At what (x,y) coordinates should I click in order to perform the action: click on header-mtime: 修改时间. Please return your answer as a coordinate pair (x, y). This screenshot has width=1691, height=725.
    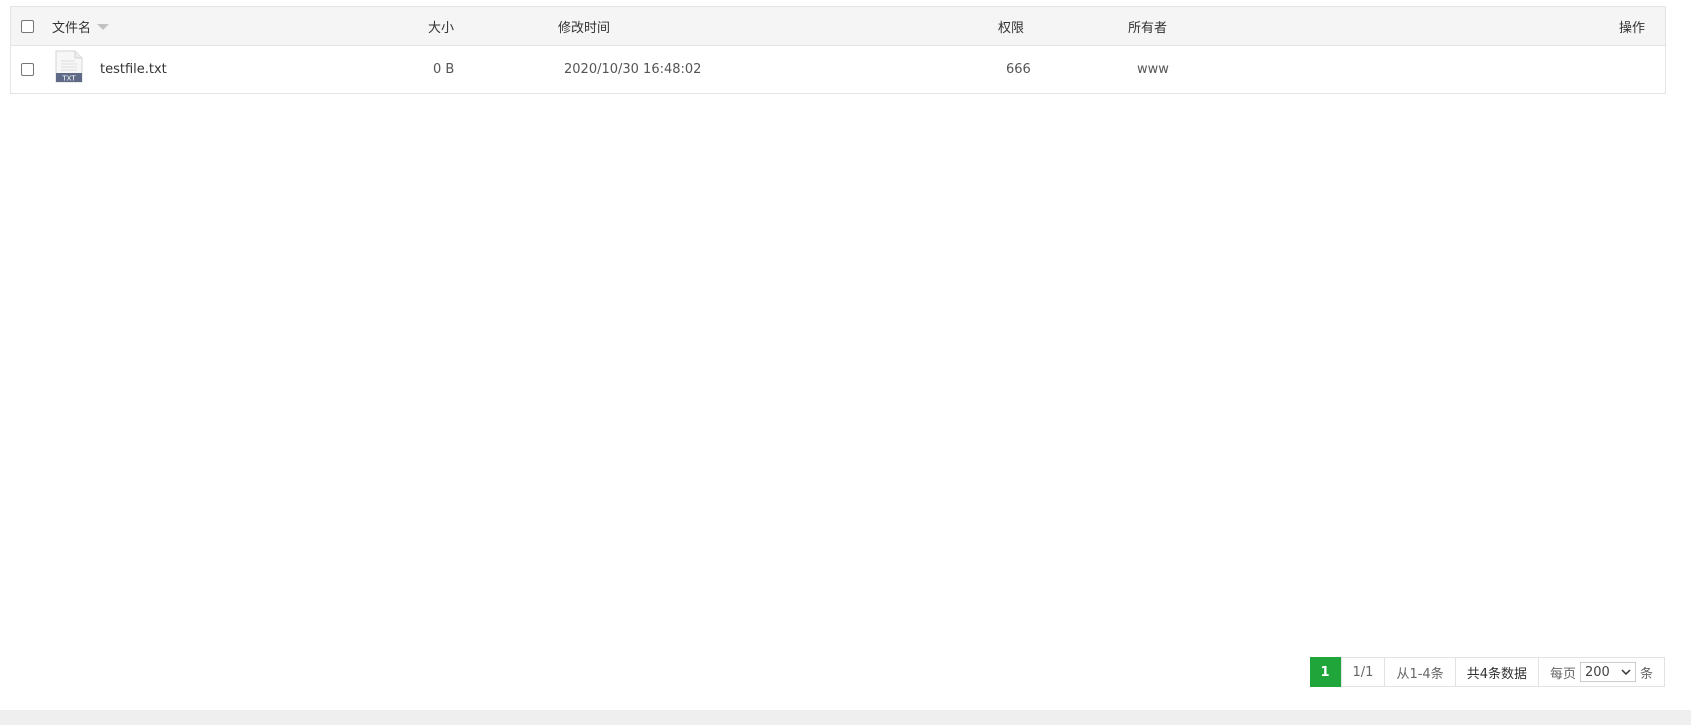
    Looking at the image, I should click on (584, 26).